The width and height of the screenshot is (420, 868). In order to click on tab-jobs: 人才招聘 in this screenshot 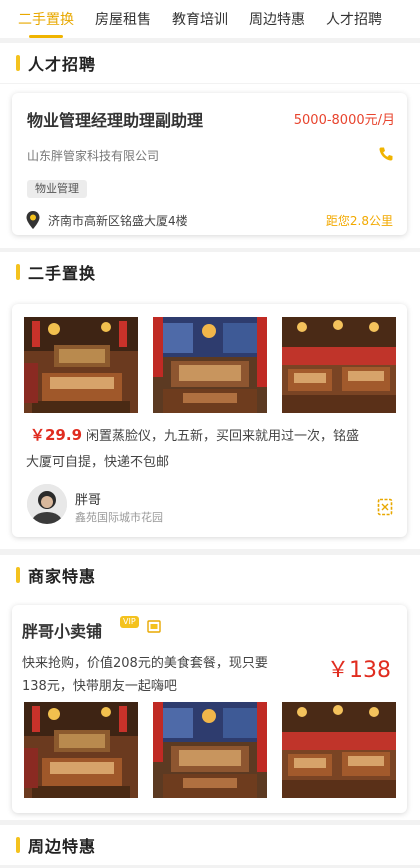, I will do `click(354, 19)`.